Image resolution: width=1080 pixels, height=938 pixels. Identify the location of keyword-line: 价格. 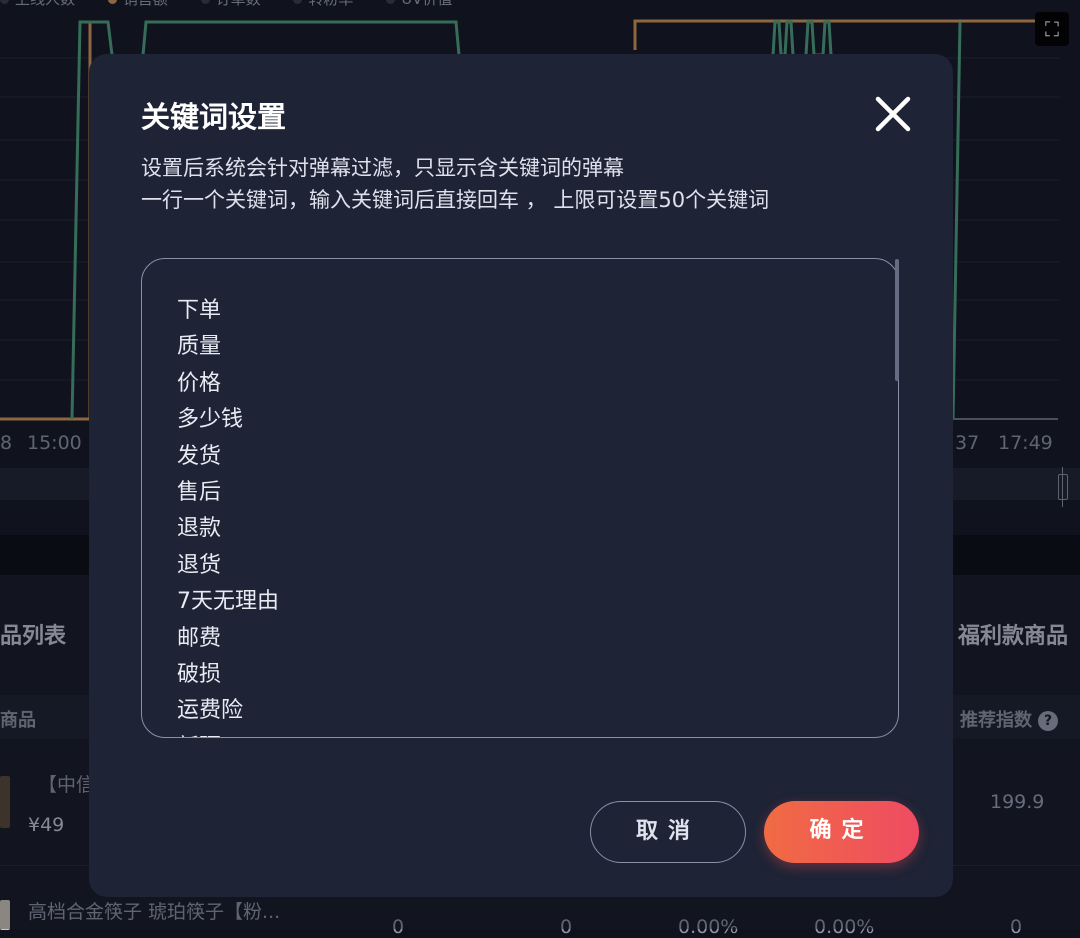
(199, 383).